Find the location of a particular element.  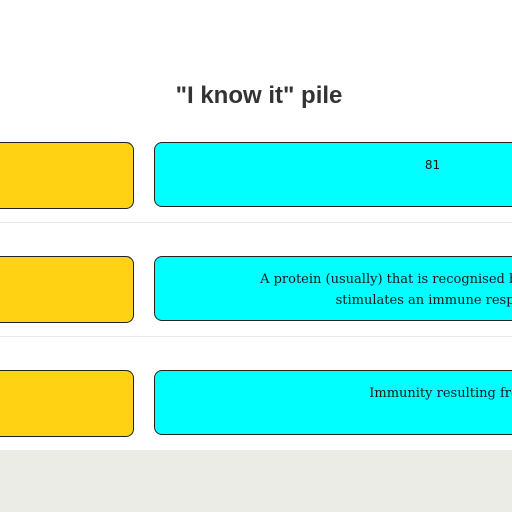

pile-title: "I know it" pile is located at coordinates (259, 95).